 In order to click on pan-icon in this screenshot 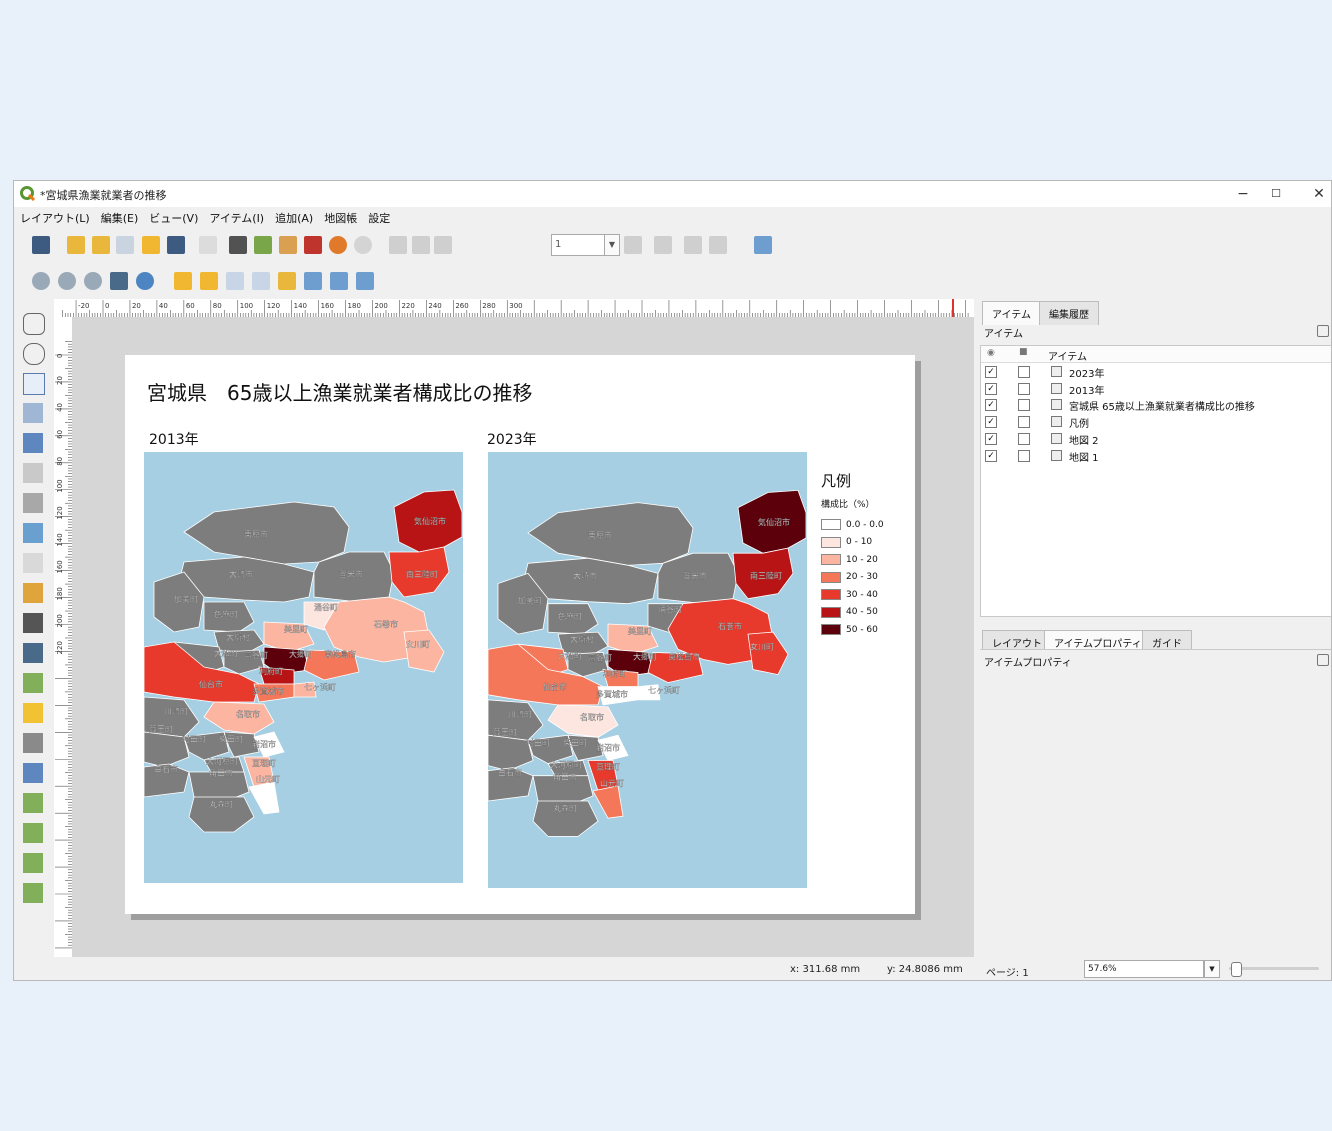, I will do `click(34, 324)`.